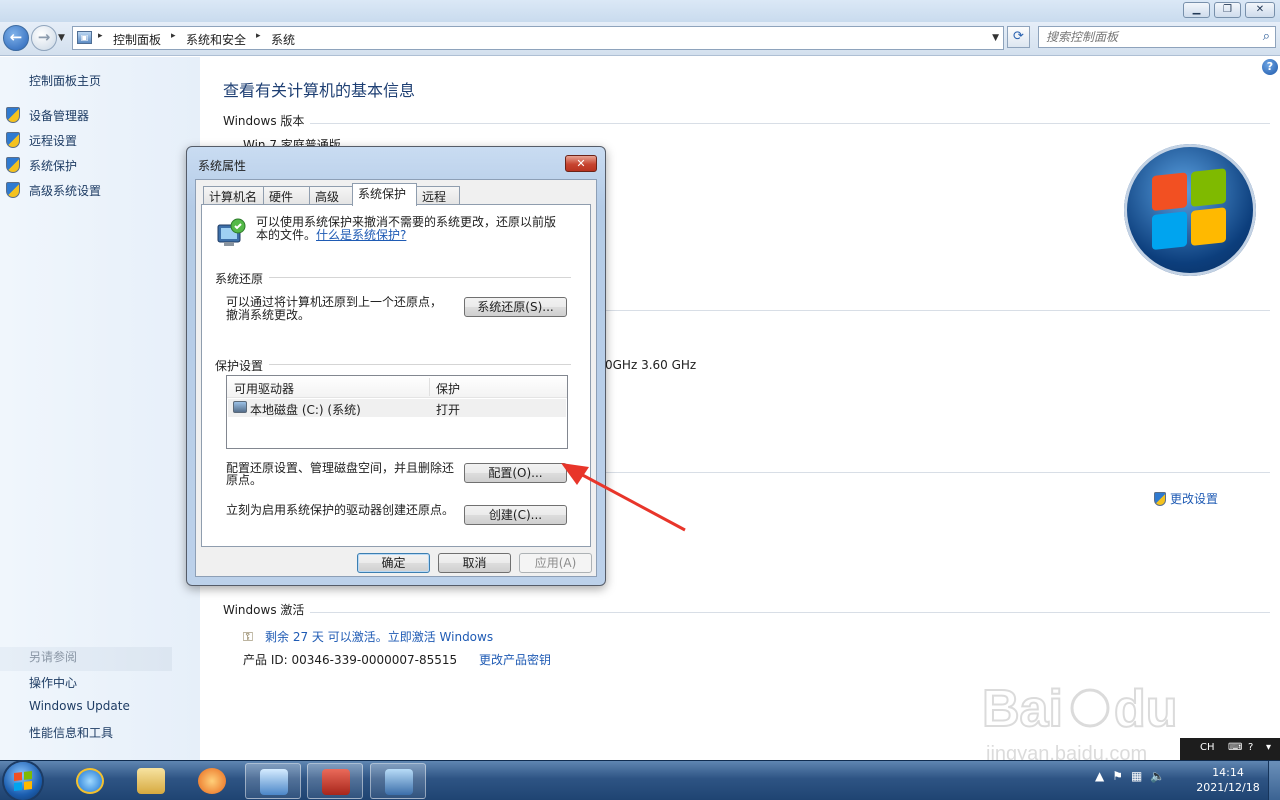 This screenshot has height=800, width=1280. I want to click on cancel-button: 取消, so click(474, 563).